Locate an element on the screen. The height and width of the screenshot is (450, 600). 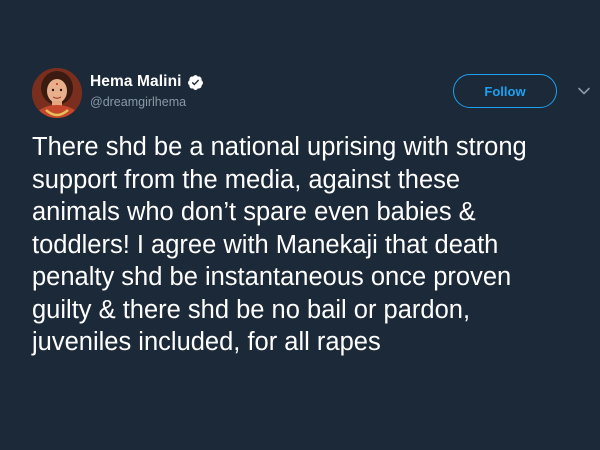
avatar-portrait-icon is located at coordinates (57, 93).